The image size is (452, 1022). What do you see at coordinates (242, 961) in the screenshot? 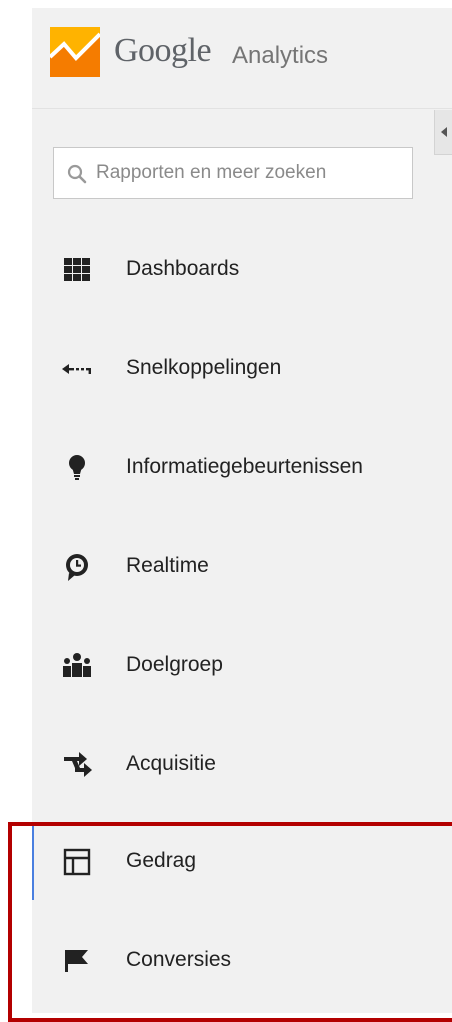
I see `nav-item-conversies: Conversies` at bounding box center [242, 961].